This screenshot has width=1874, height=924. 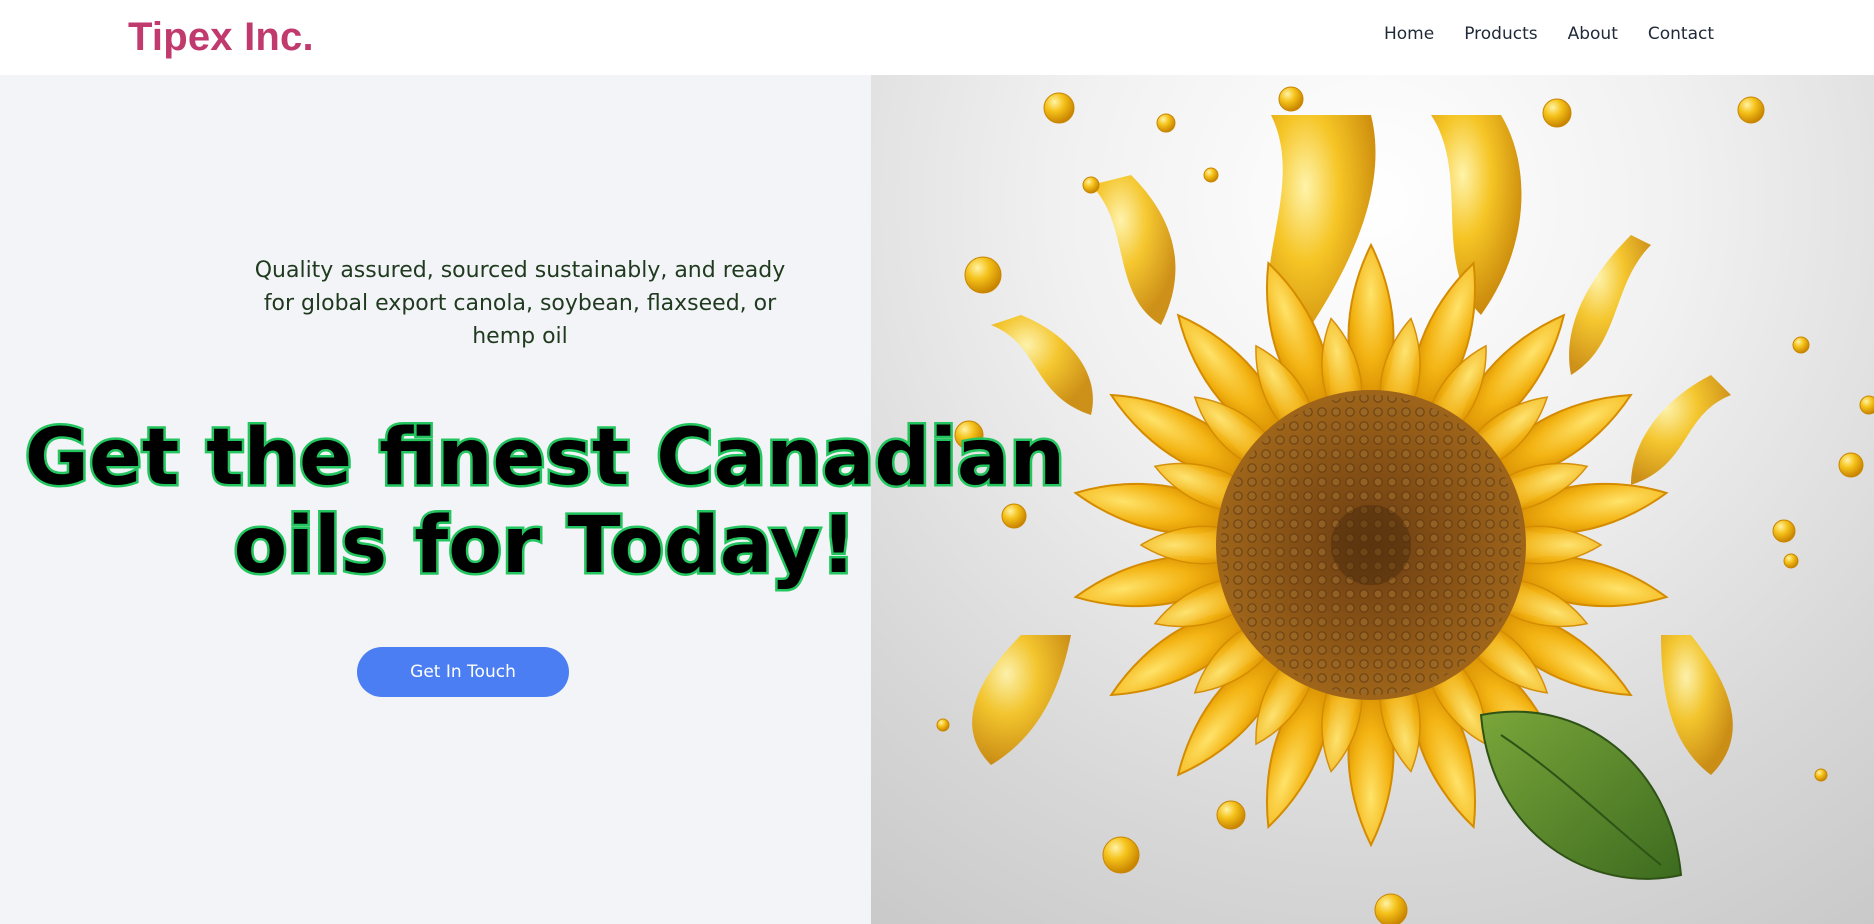 I want to click on hero-headline-line-1: Get the finest Canadian, so click(x=544, y=458).